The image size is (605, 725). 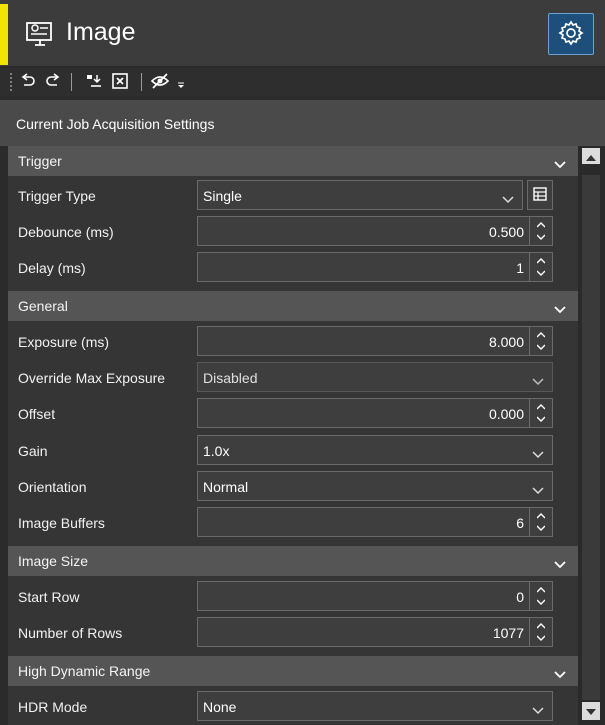 What do you see at coordinates (49, 597) in the screenshot?
I see `start-row-label: Start Row` at bounding box center [49, 597].